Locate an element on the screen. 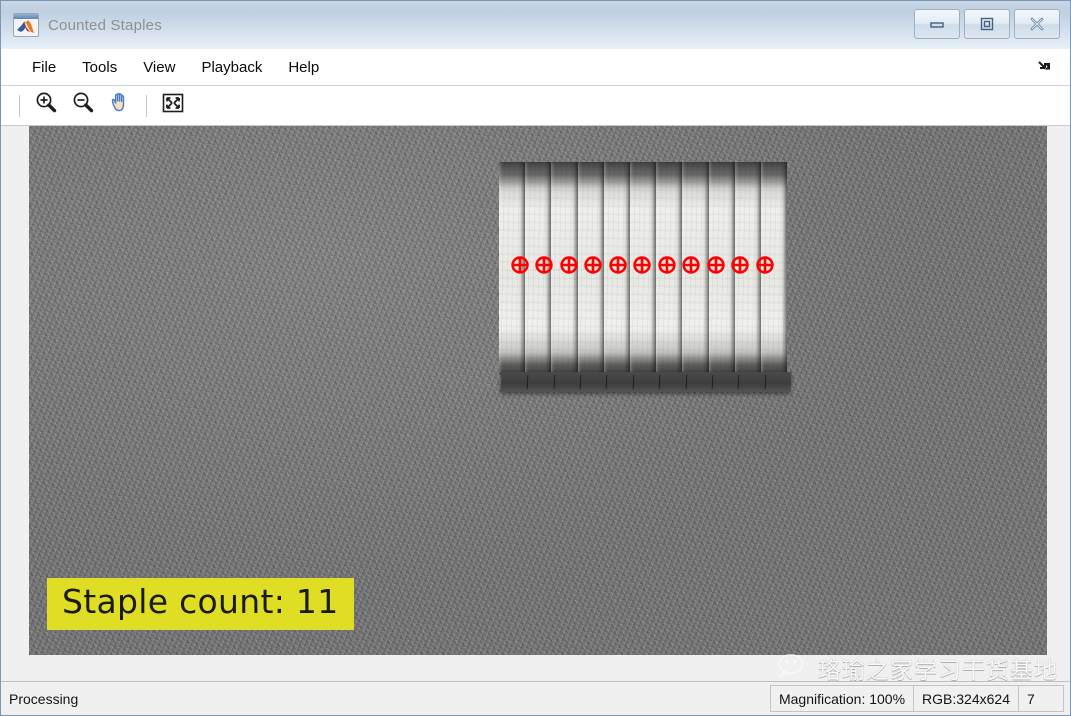  maximize-button is located at coordinates (987, 24).